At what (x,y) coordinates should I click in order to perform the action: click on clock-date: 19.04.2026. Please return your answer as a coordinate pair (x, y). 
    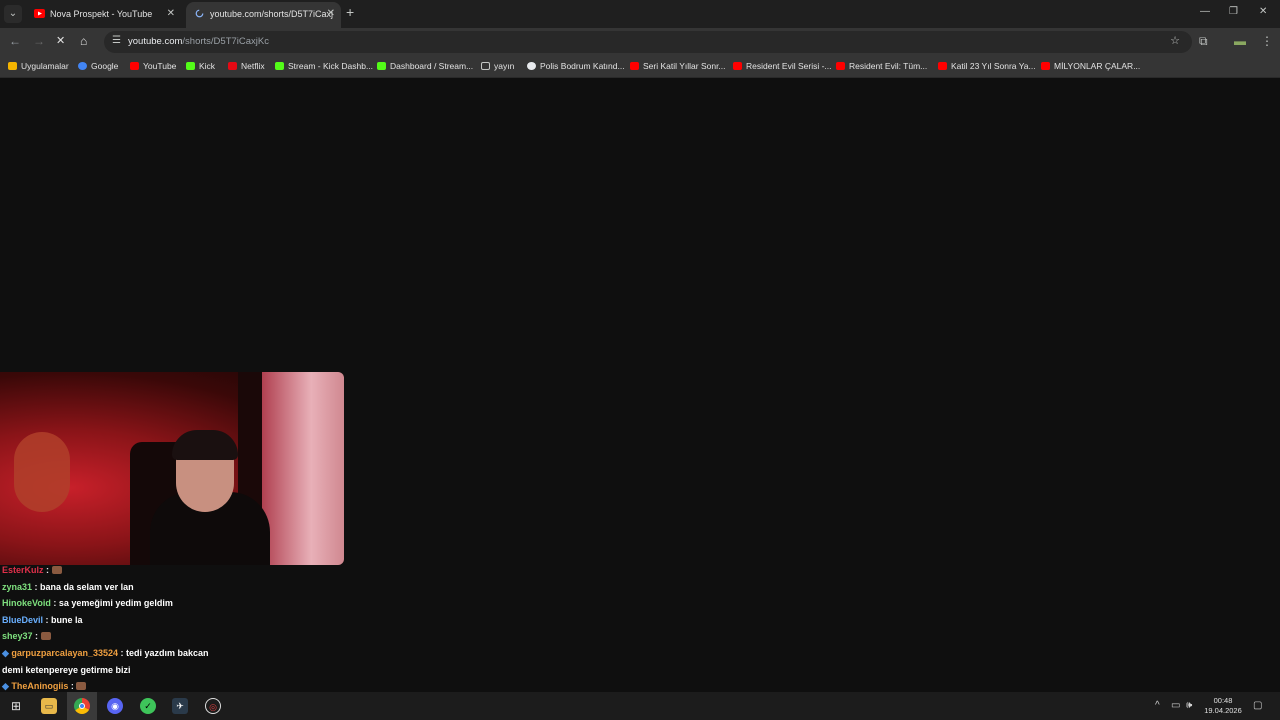
    Looking at the image, I should click on (1223, 710).